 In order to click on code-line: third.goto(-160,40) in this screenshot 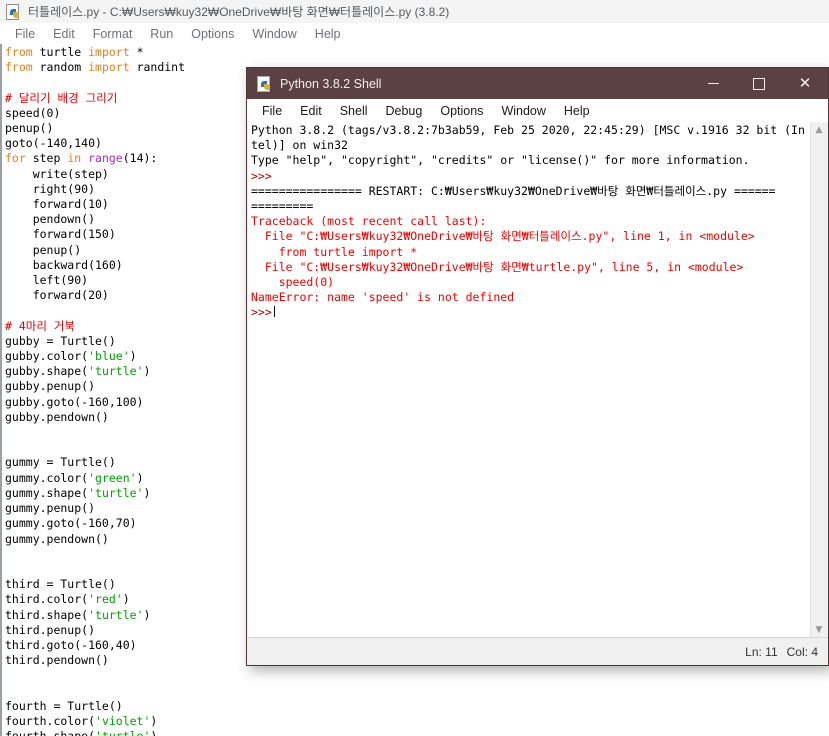, I will do `click(116, 645)`.